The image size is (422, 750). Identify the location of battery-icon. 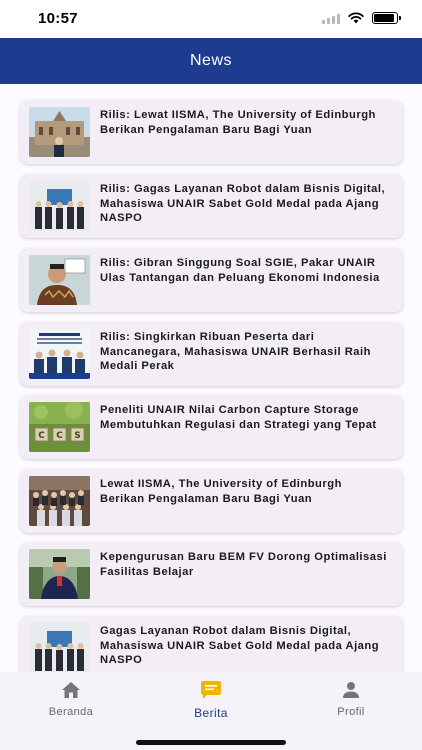
(386, 18).